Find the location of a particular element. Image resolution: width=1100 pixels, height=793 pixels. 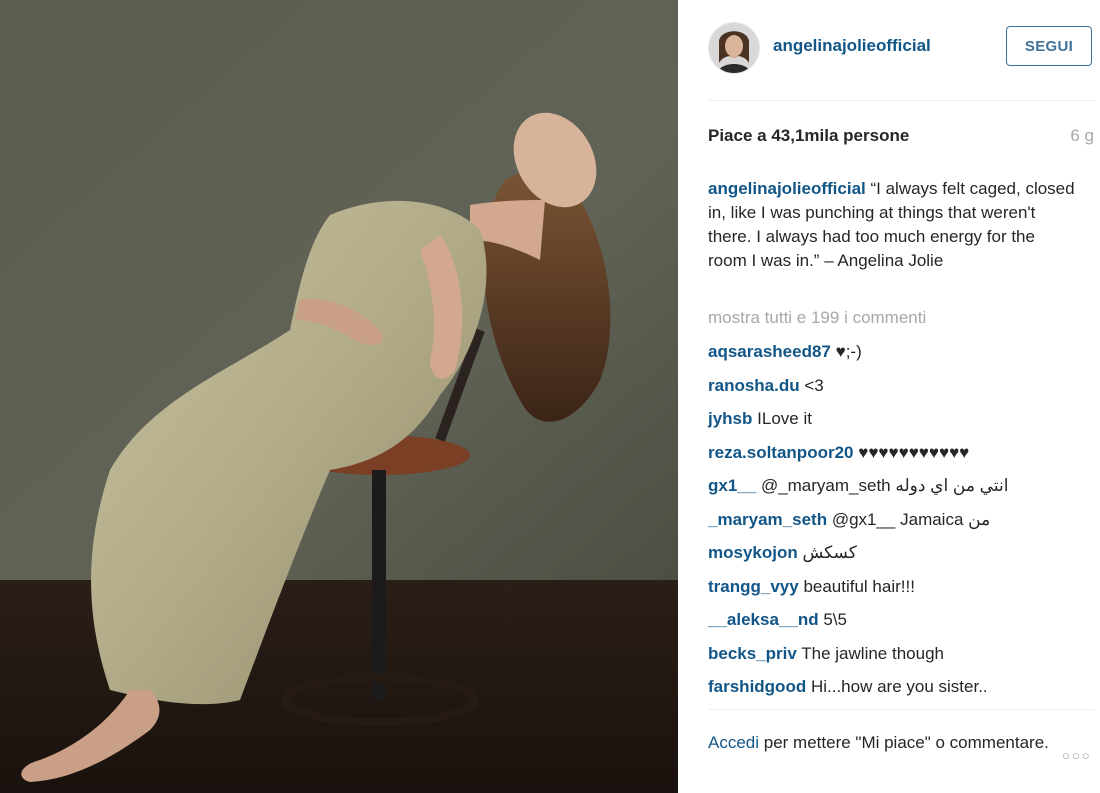

comment-text: @_maryam_seth انتي من اي دوله is located at coordinates (884, 485).